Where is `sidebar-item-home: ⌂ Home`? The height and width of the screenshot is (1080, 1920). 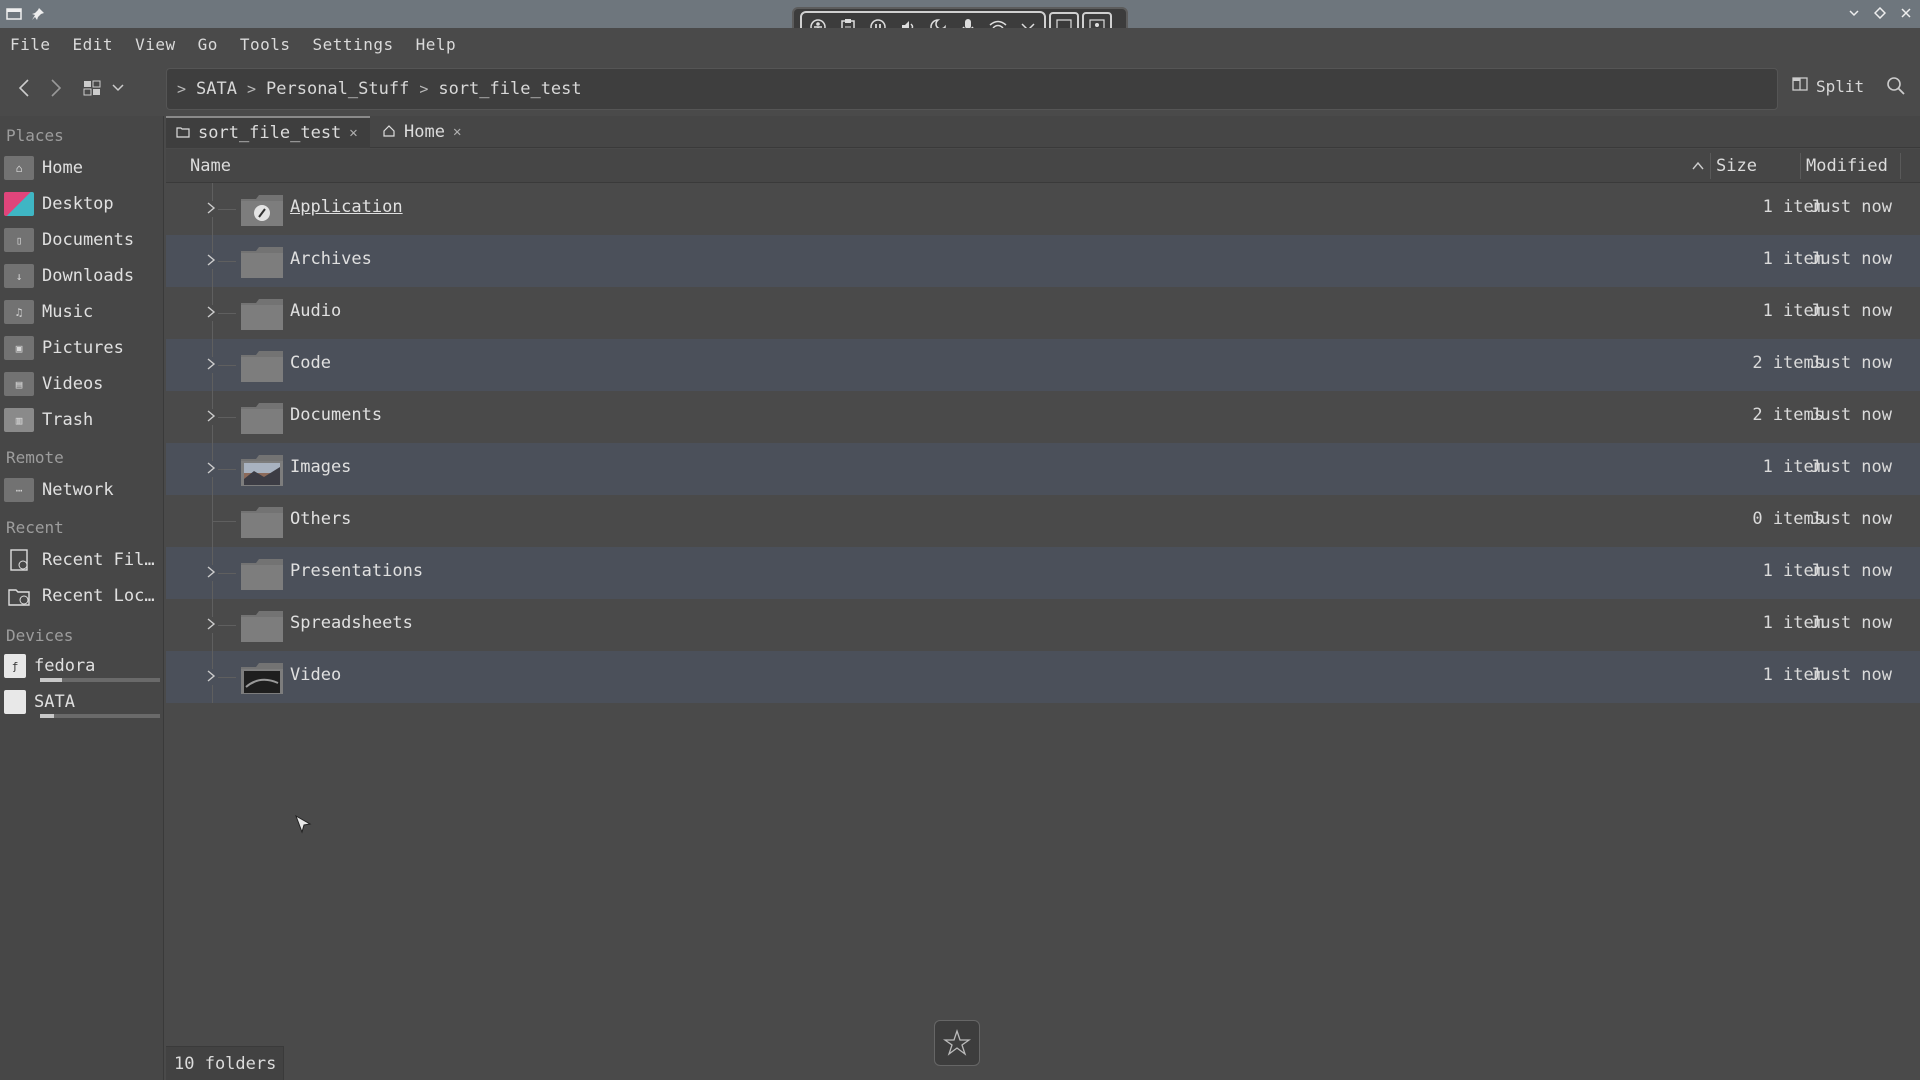 sidebar-item-home: ⌂ Home is located at coordinates (82, 168).